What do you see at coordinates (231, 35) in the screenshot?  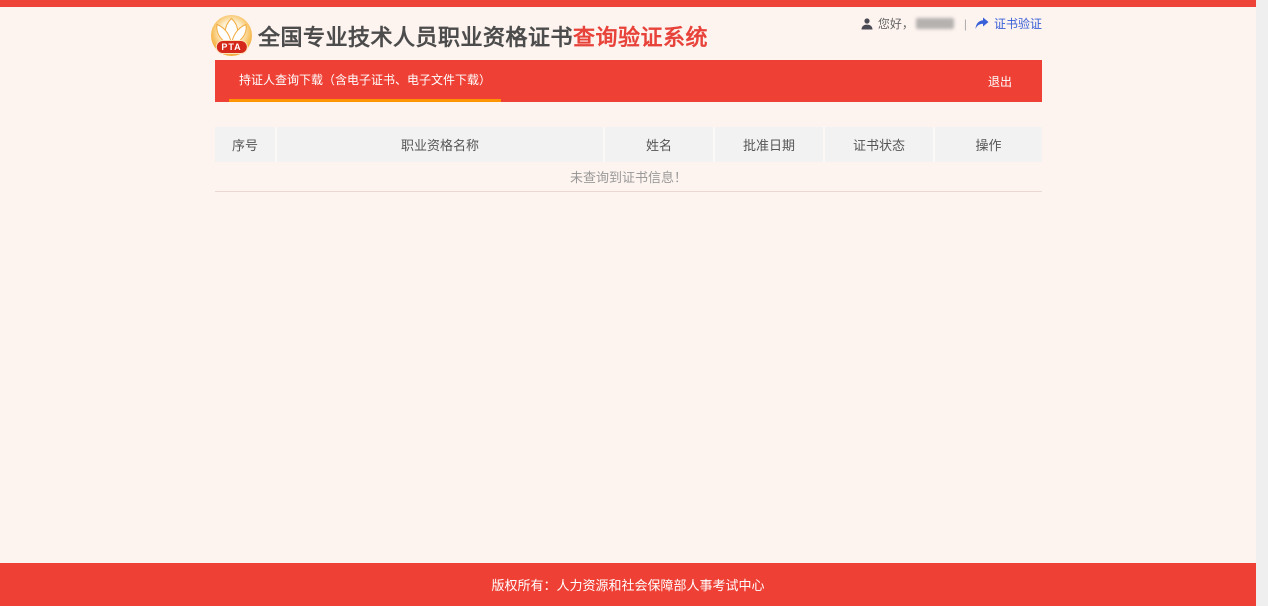 I see `pta-logo: PTA` at bounding box center [231, 35].